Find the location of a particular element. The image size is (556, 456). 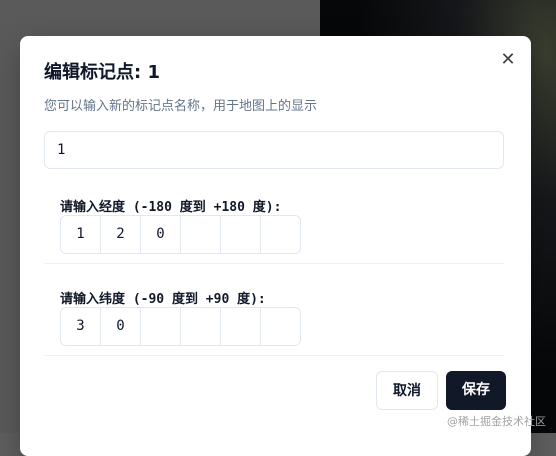

longitude-digit-slot: 1 is located at coordinates (81, 234).